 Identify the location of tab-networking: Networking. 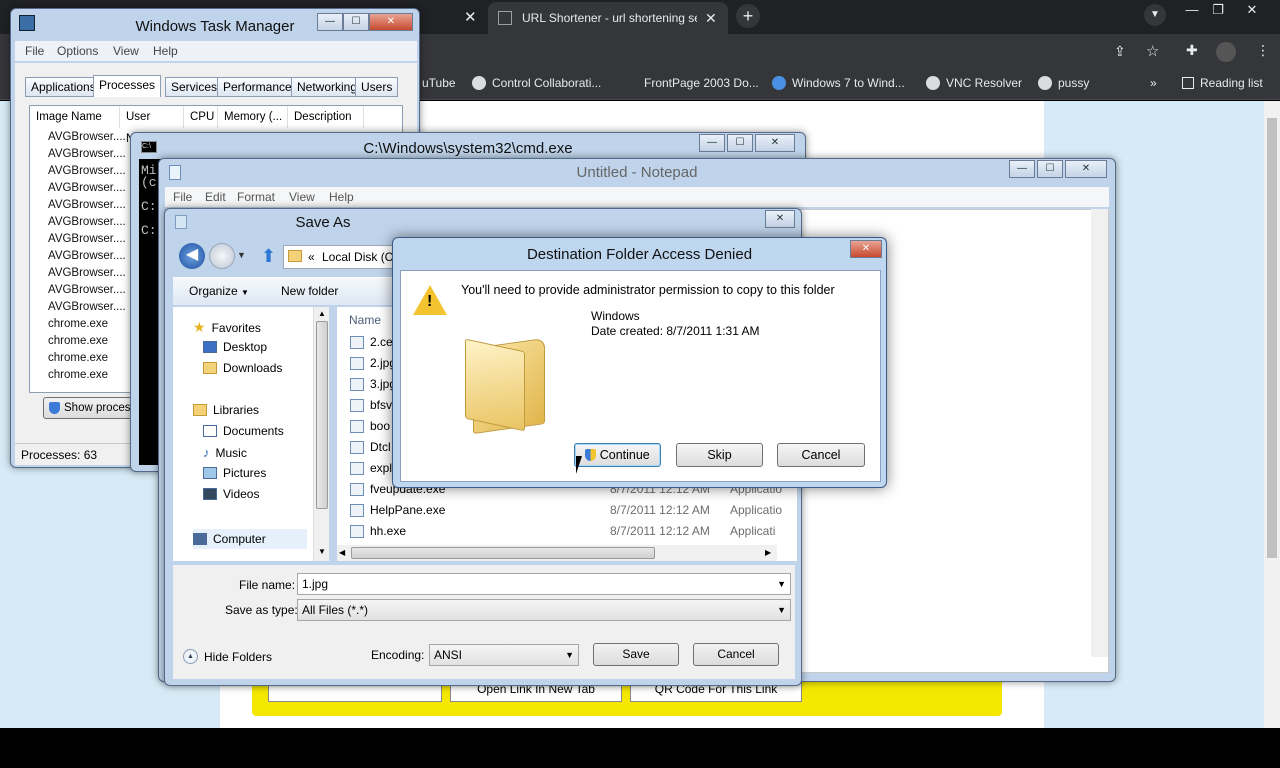
(327, 87).